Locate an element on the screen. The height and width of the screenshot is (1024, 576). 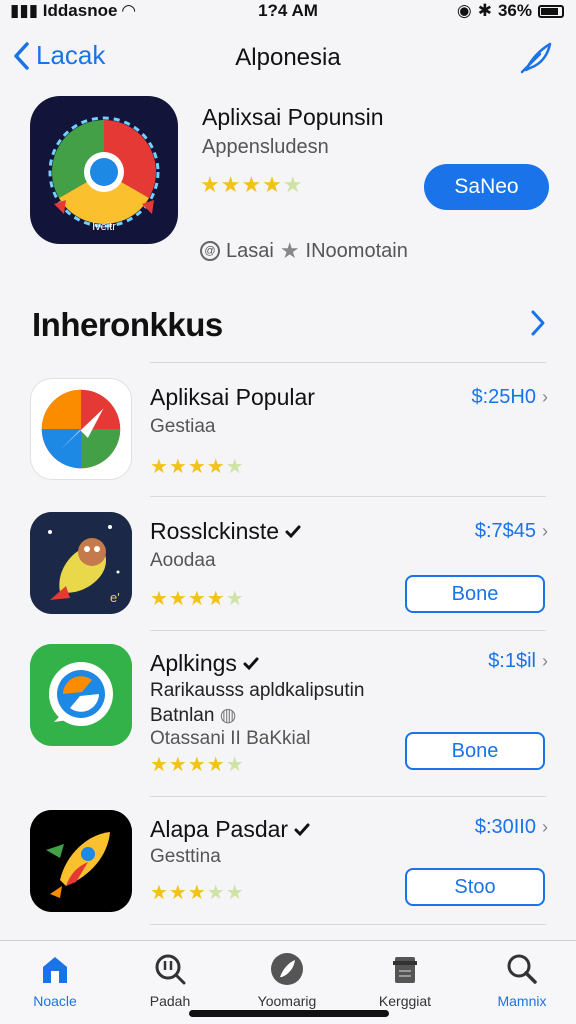
svg-text: e' is located at coordinates (115, 597).